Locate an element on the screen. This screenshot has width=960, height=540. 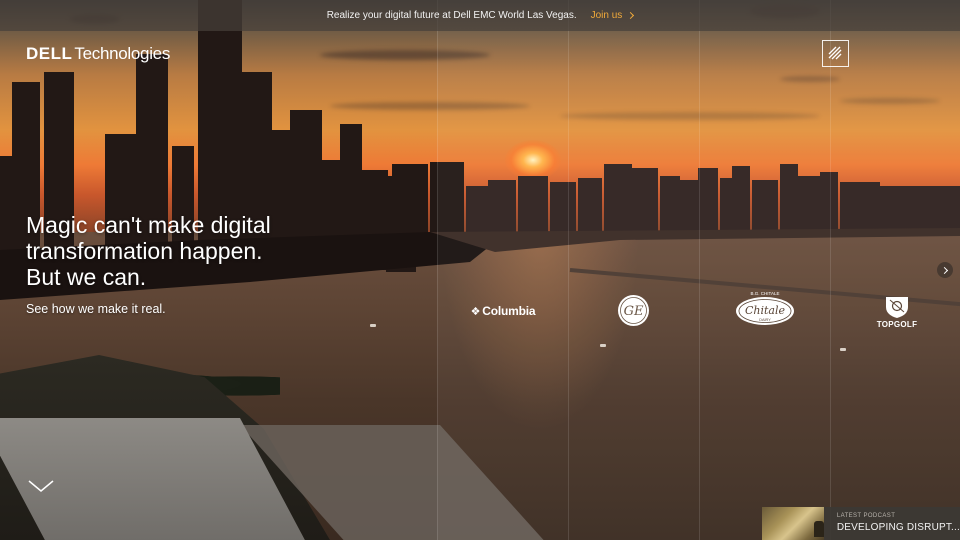
chitale-script-text: Chitale is located at coordinates (765, 310).